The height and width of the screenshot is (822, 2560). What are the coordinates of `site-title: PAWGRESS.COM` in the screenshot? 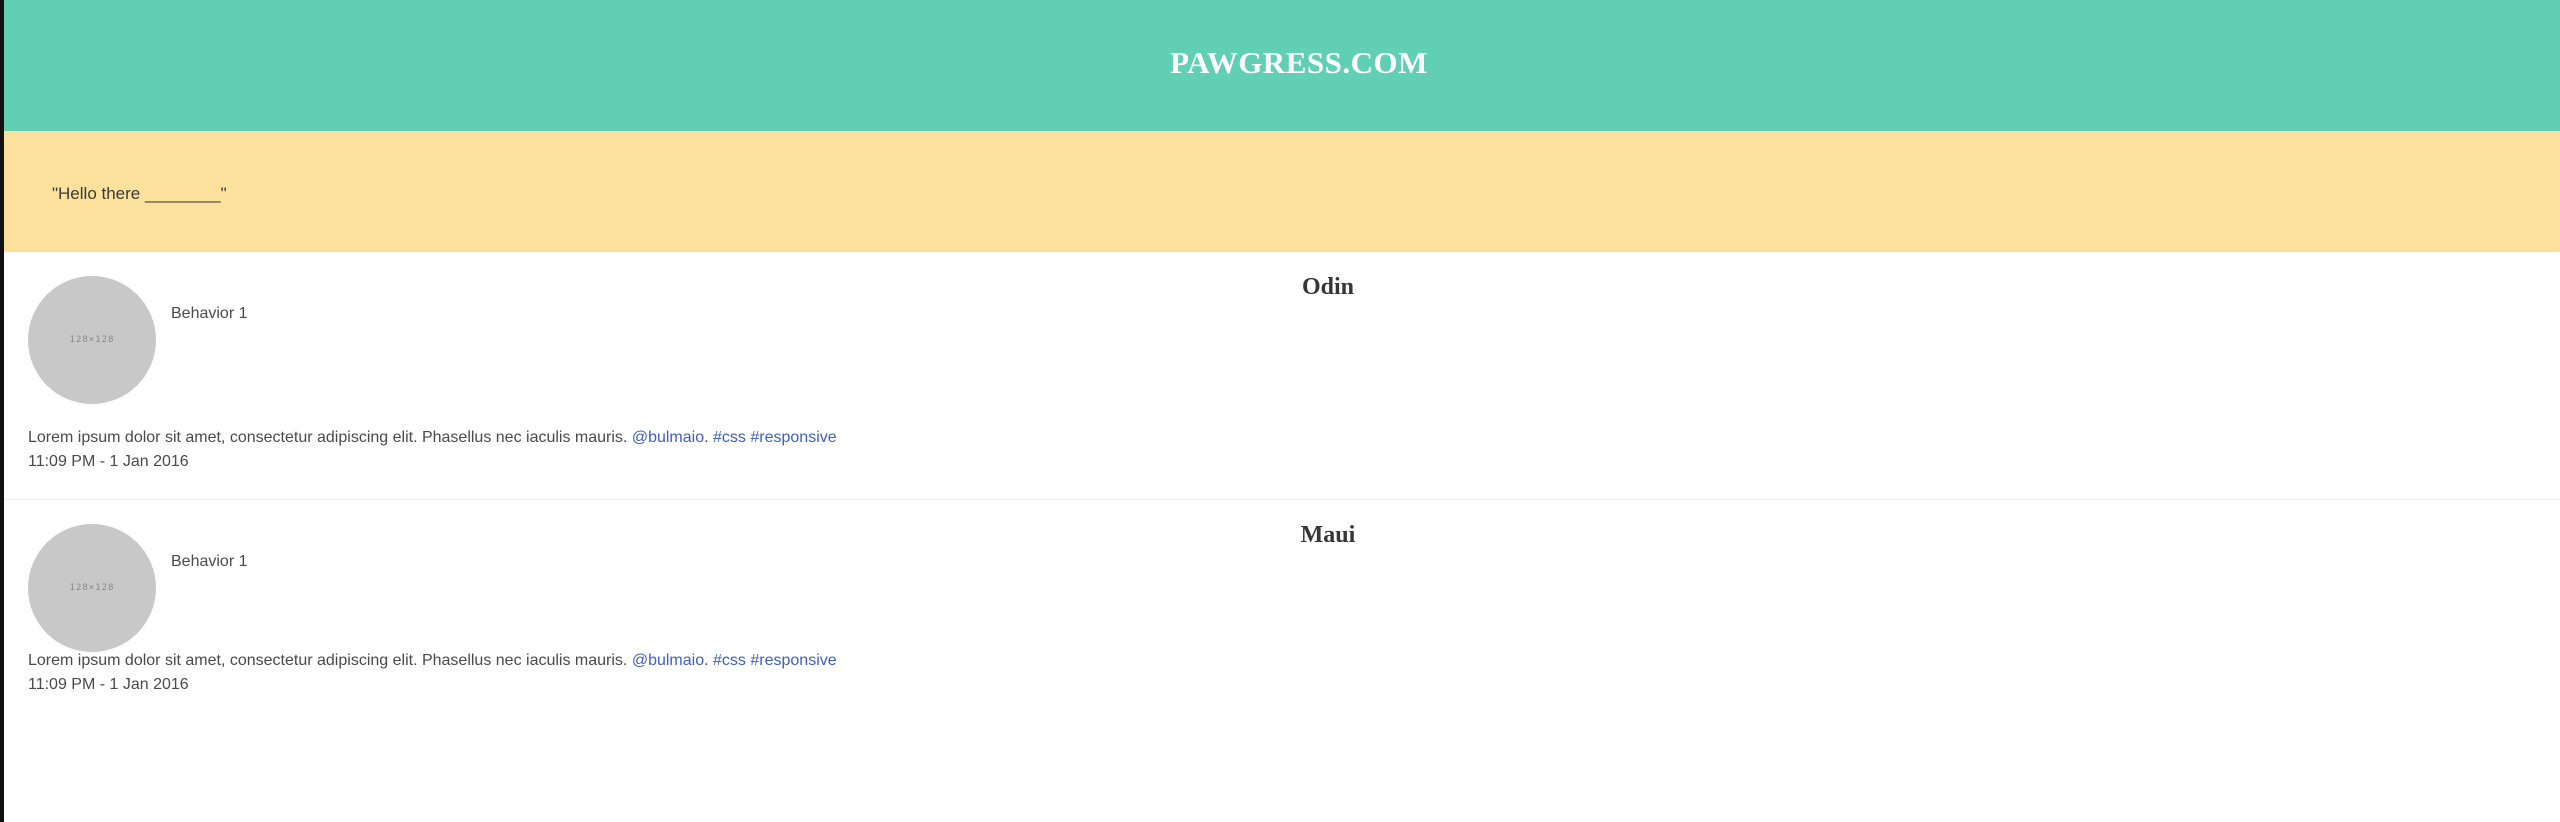 It's located at (1299, 63).